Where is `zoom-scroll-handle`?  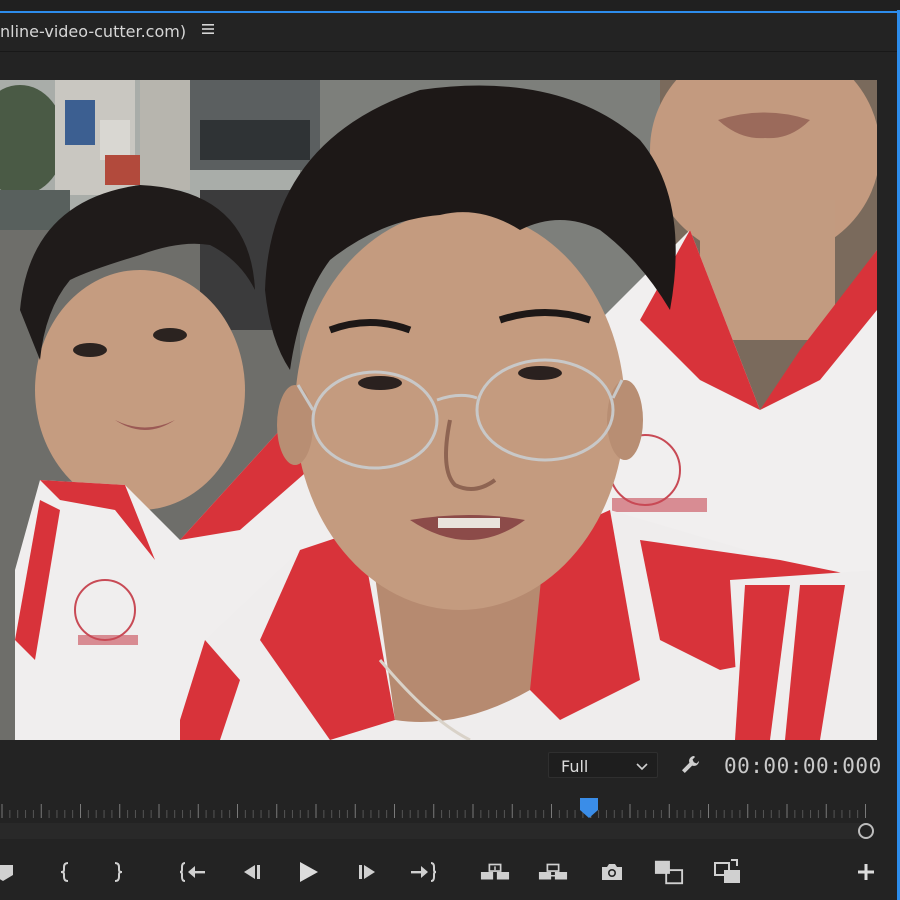
zoom-scroll-handle is located at coordinates (866, 831).